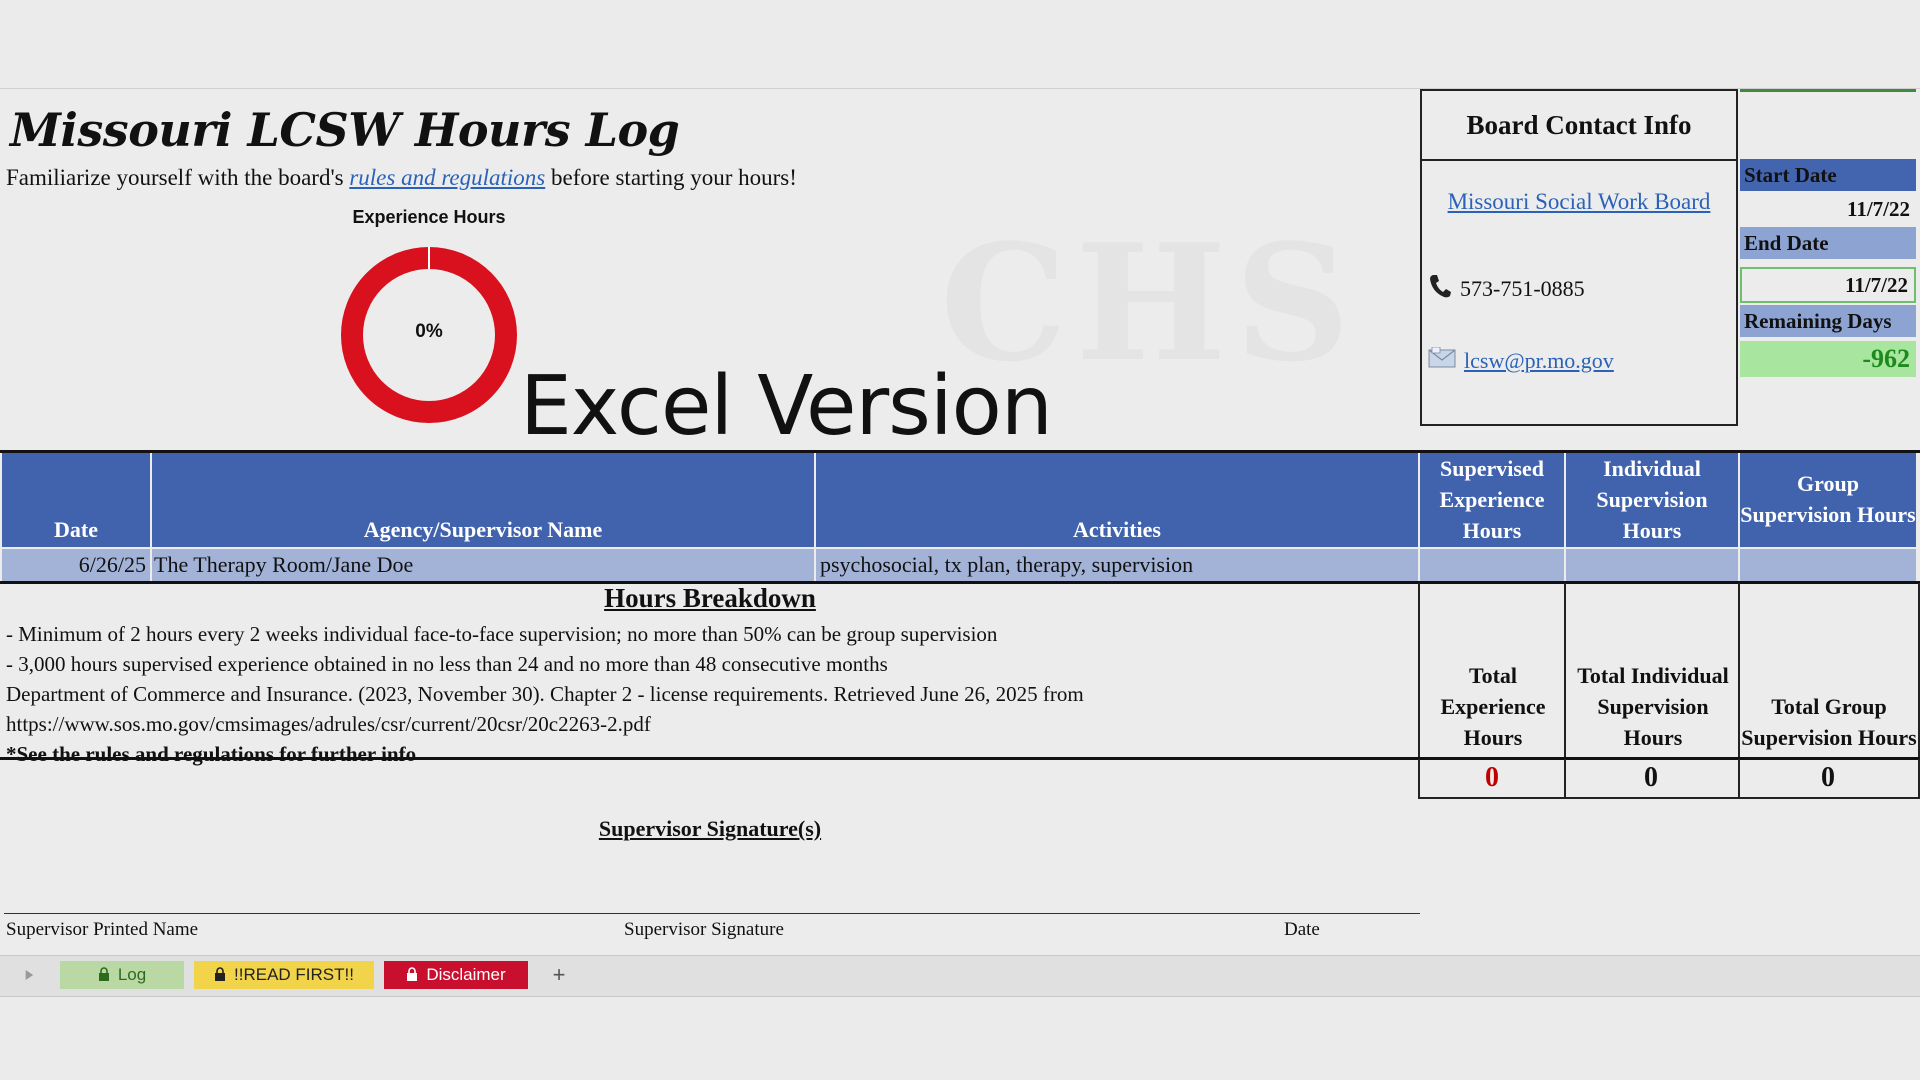 The image size is (1920, 1080). I want to click on supervisor-signature-label: Supervisor Signature, so click(704, 929).